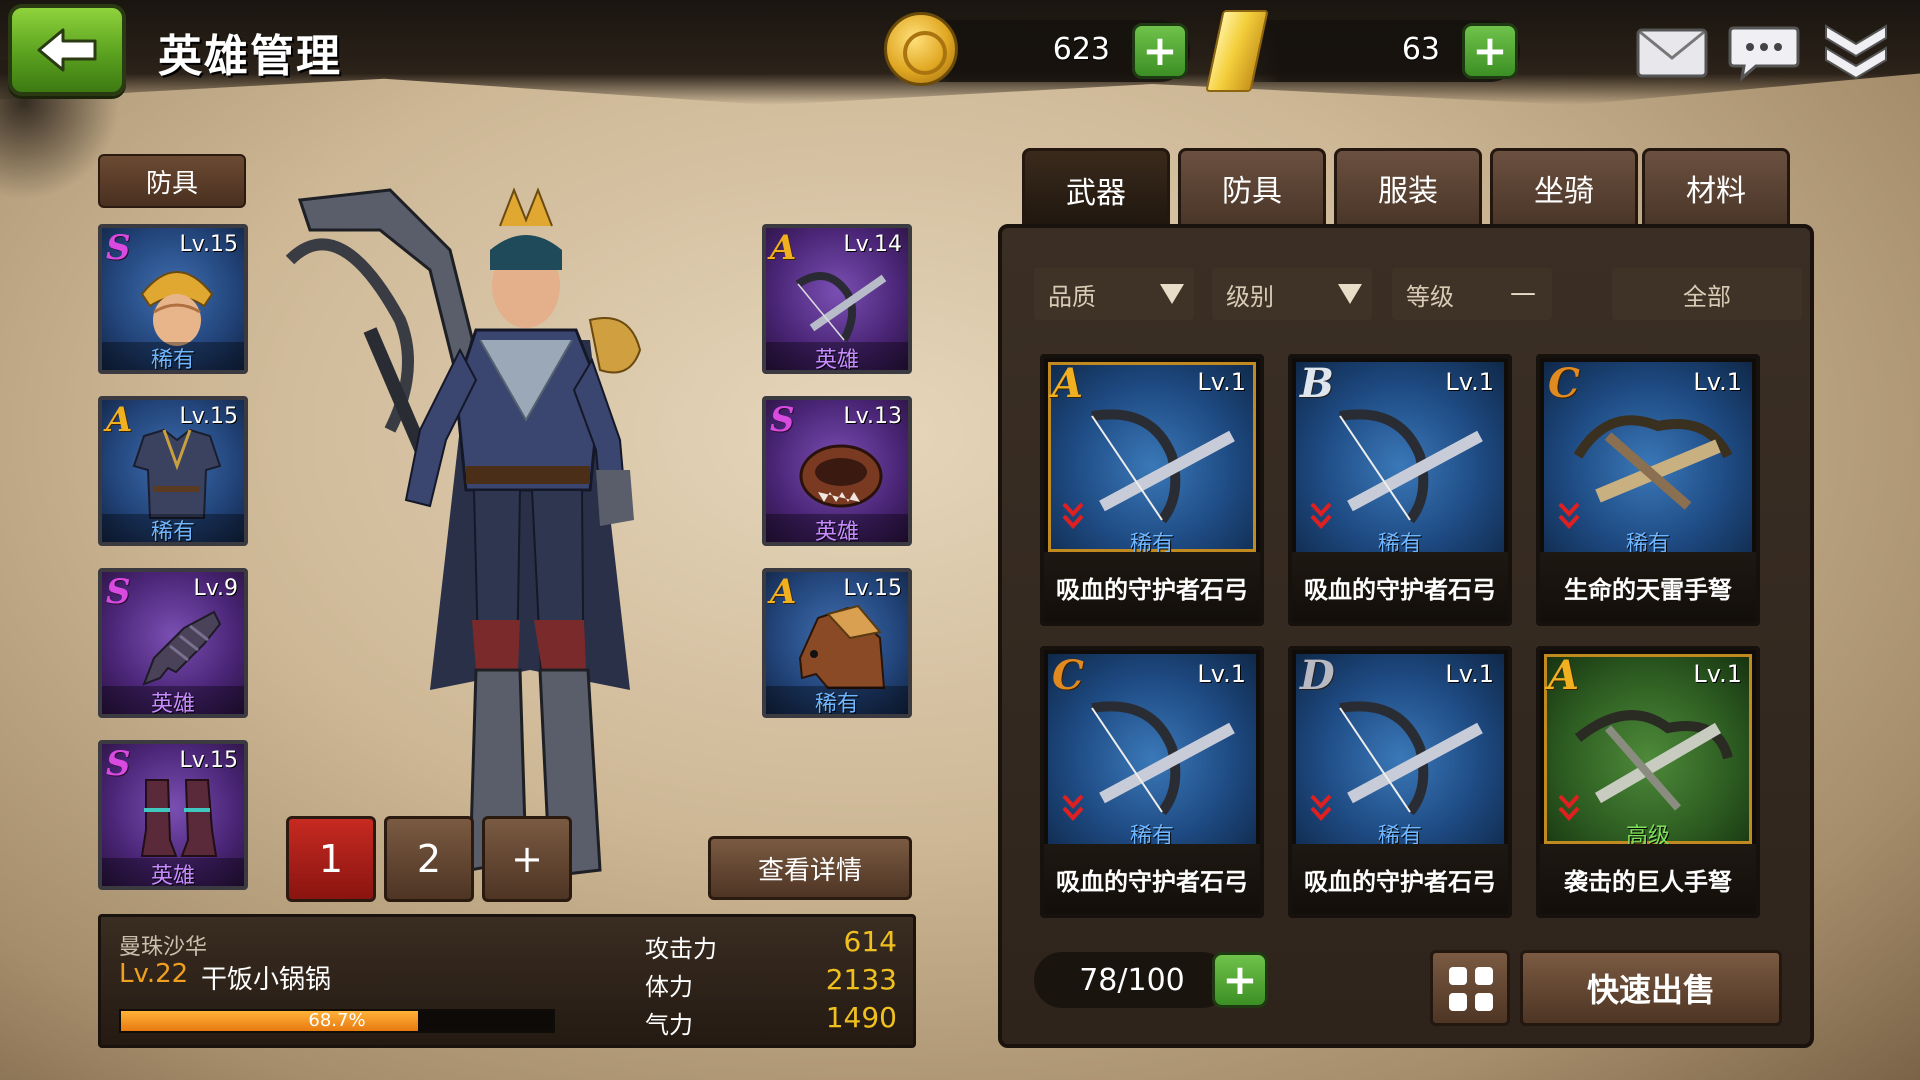  I want to click on stat-label-energy: 气力, so click(669, 1025).